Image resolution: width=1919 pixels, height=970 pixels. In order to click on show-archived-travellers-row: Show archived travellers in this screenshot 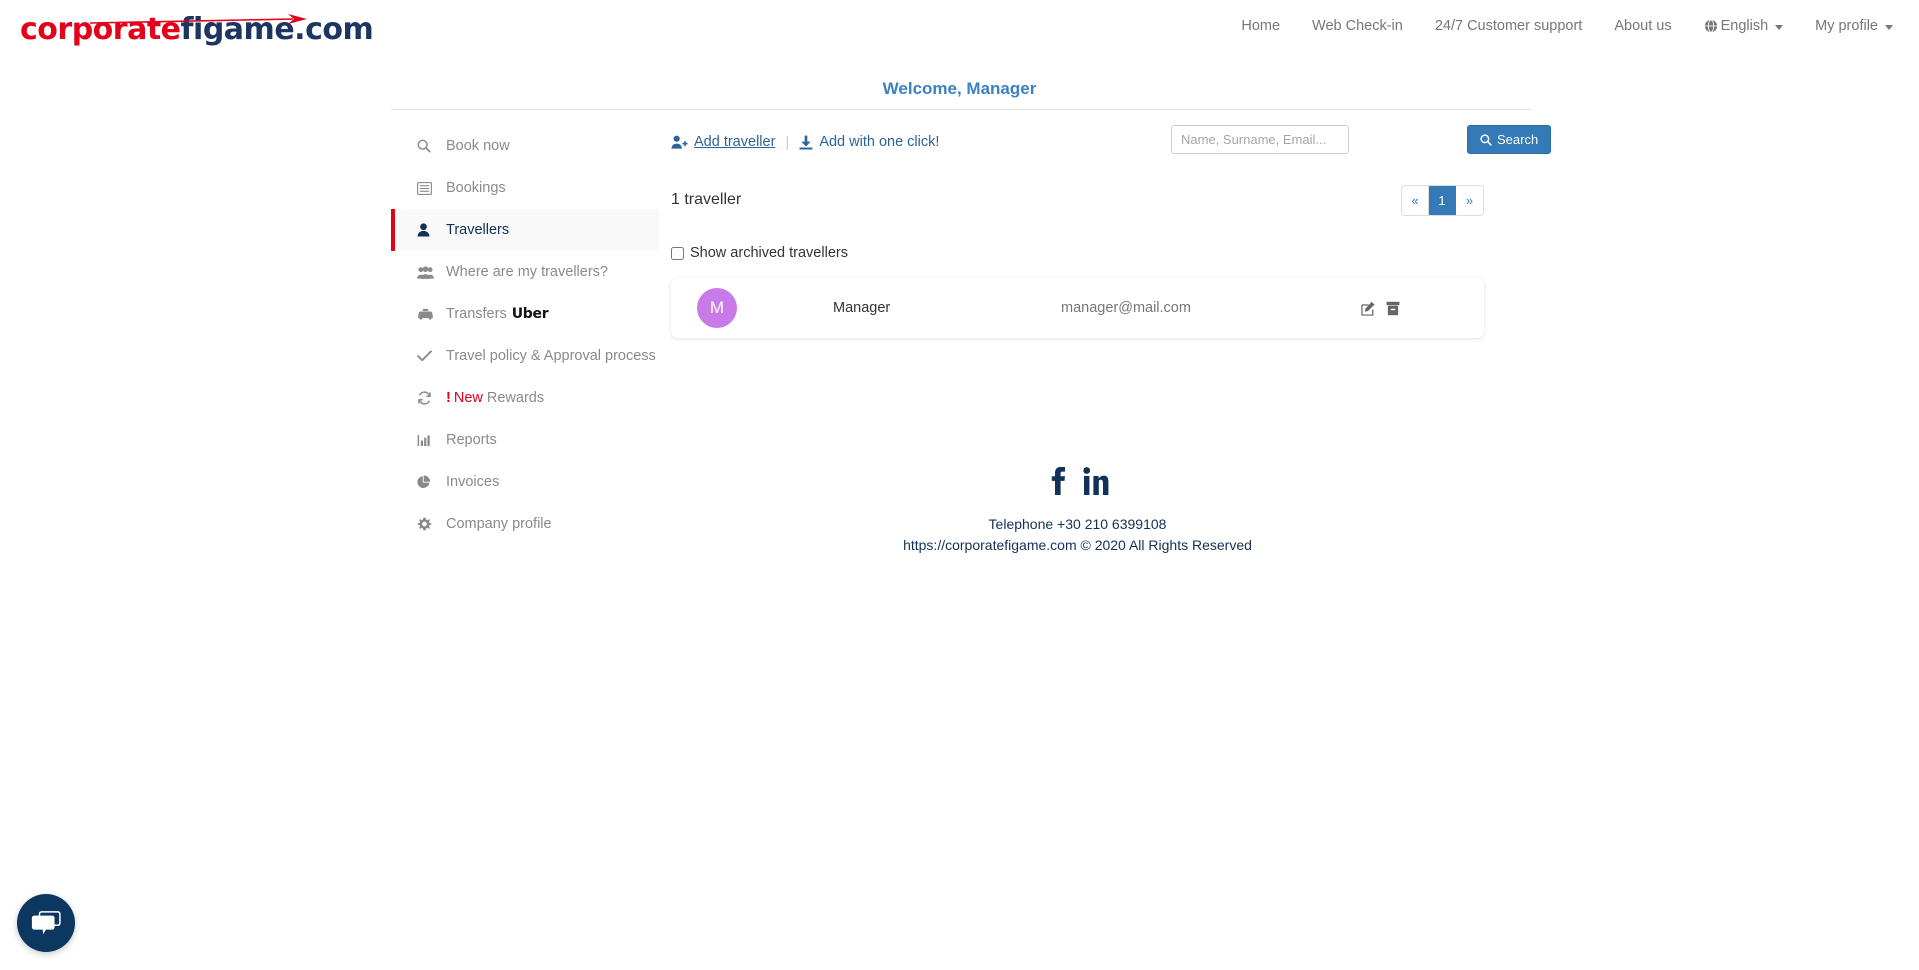, I will do `click(1077, 253)`.